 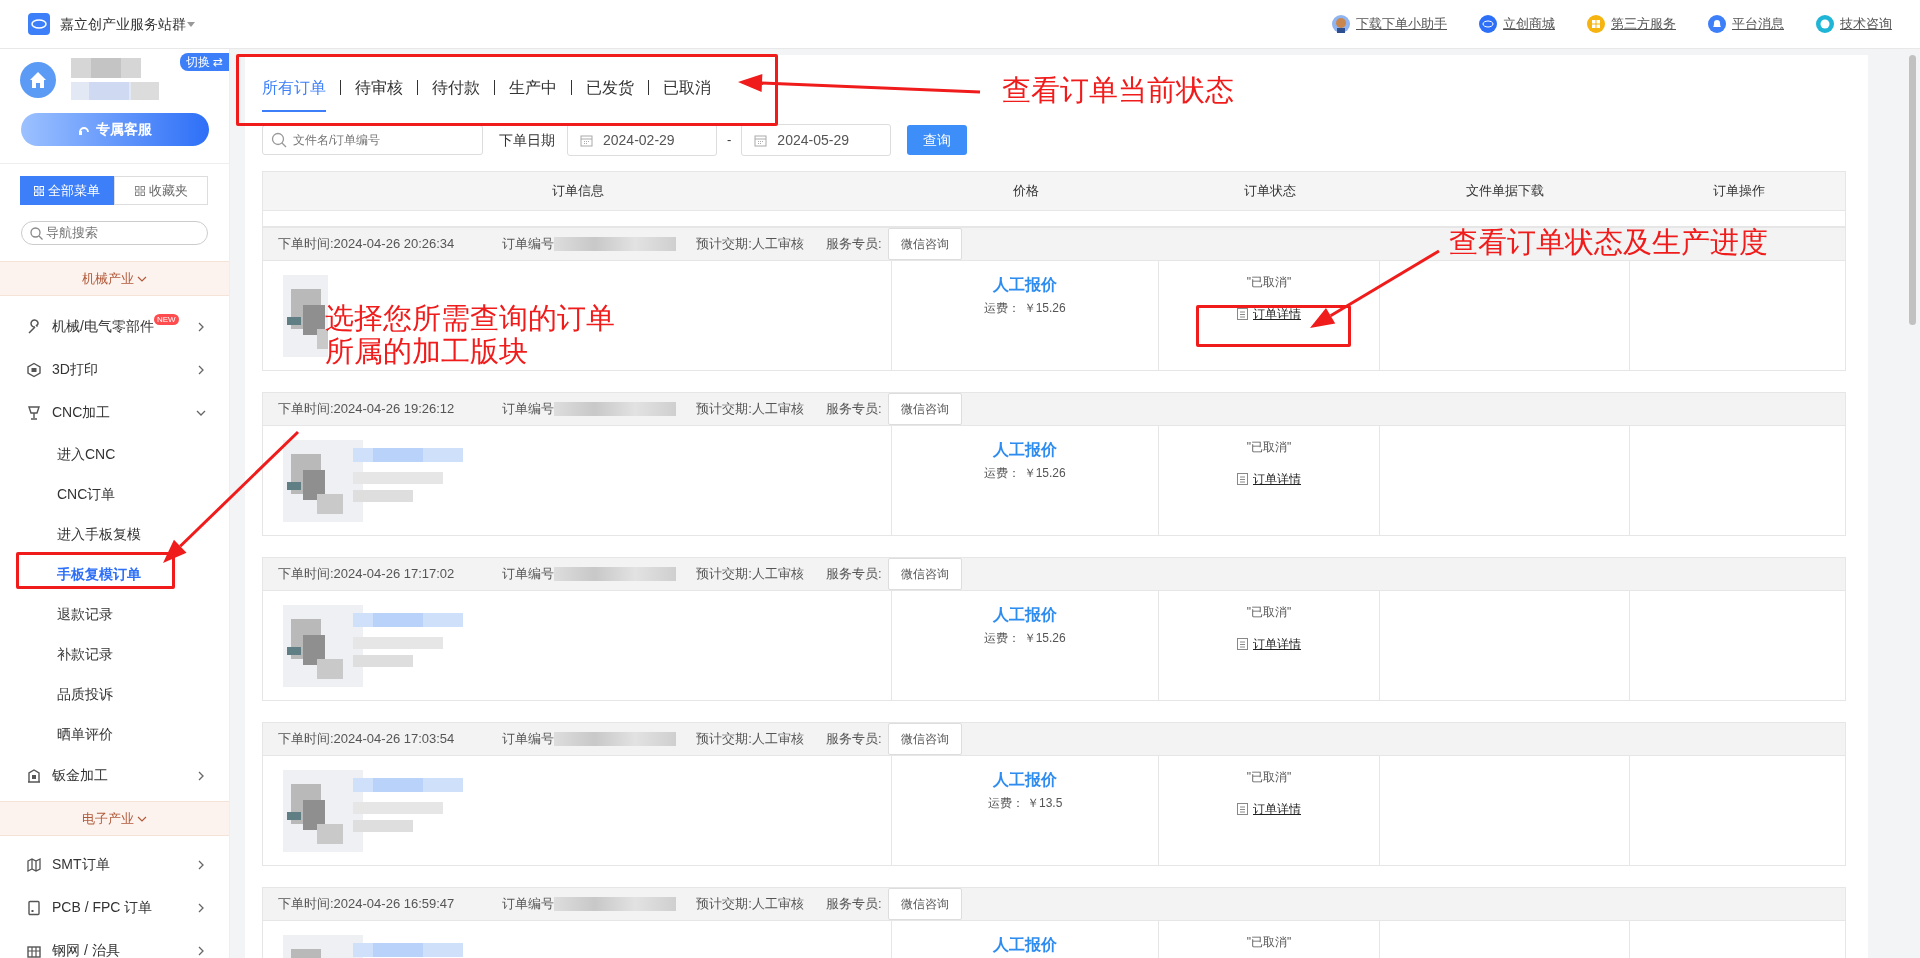 I want to click on submenu-item: 晒单评价, so click(x=85, y=734).